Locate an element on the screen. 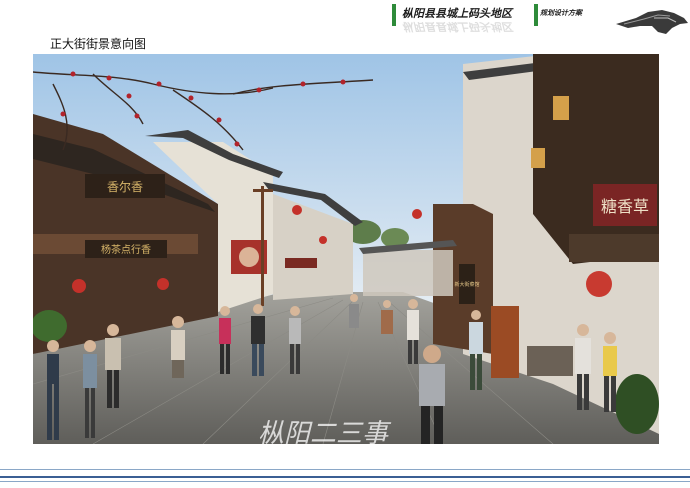 The width and height of the screenshot is (690, 488). page-title: 正大街街景意向图 is located at coordinates (98, 44).